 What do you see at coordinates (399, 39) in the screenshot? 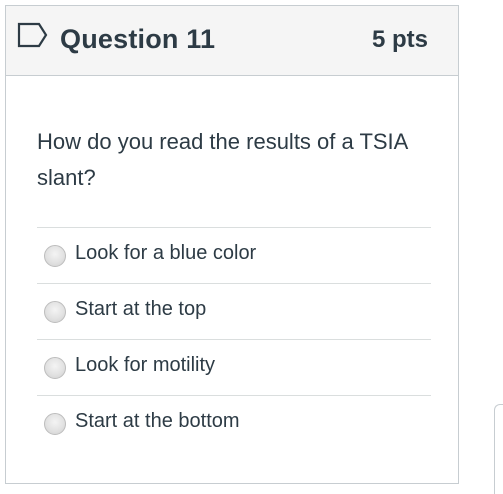
I see `question-points: 5 pts` at bounding box center [399, 39].